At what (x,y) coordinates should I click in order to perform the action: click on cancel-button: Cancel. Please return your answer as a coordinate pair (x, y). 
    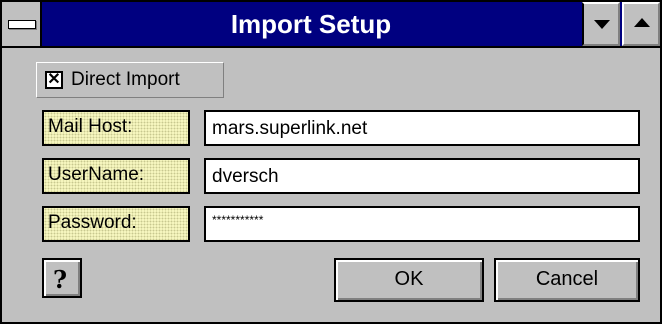
    Looking at the image, I should click on (567, 280).